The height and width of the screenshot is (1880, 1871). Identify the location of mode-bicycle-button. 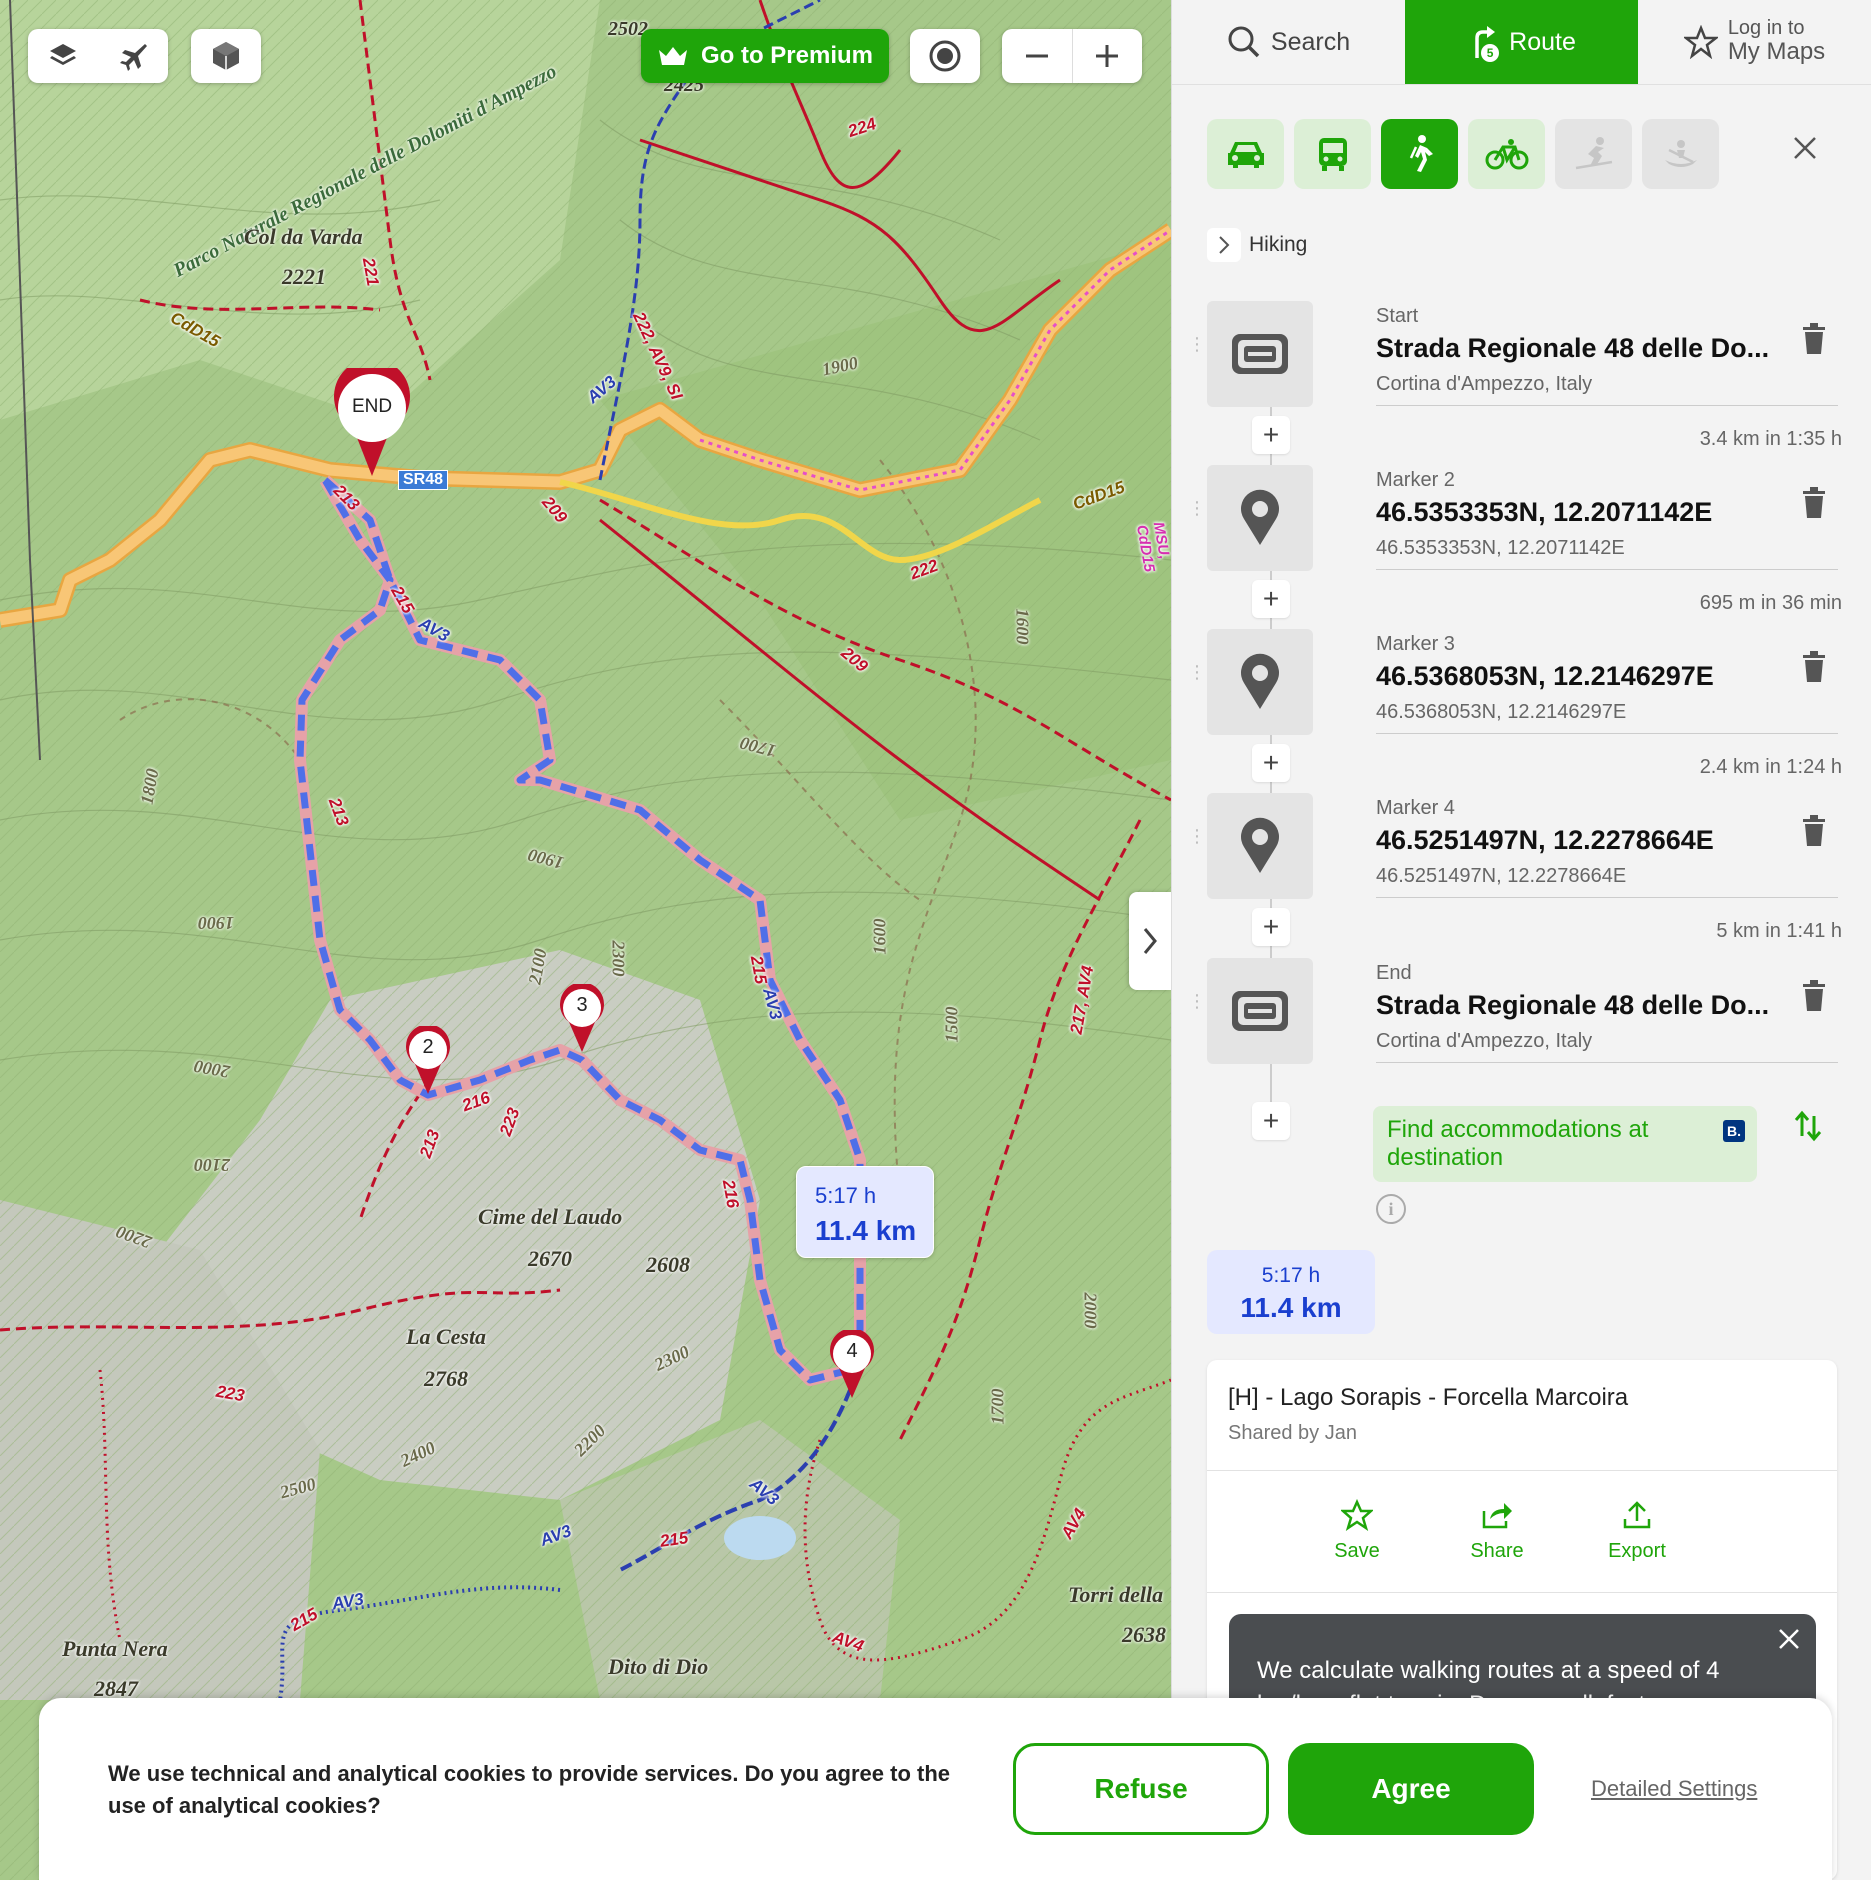
(1506, 154).